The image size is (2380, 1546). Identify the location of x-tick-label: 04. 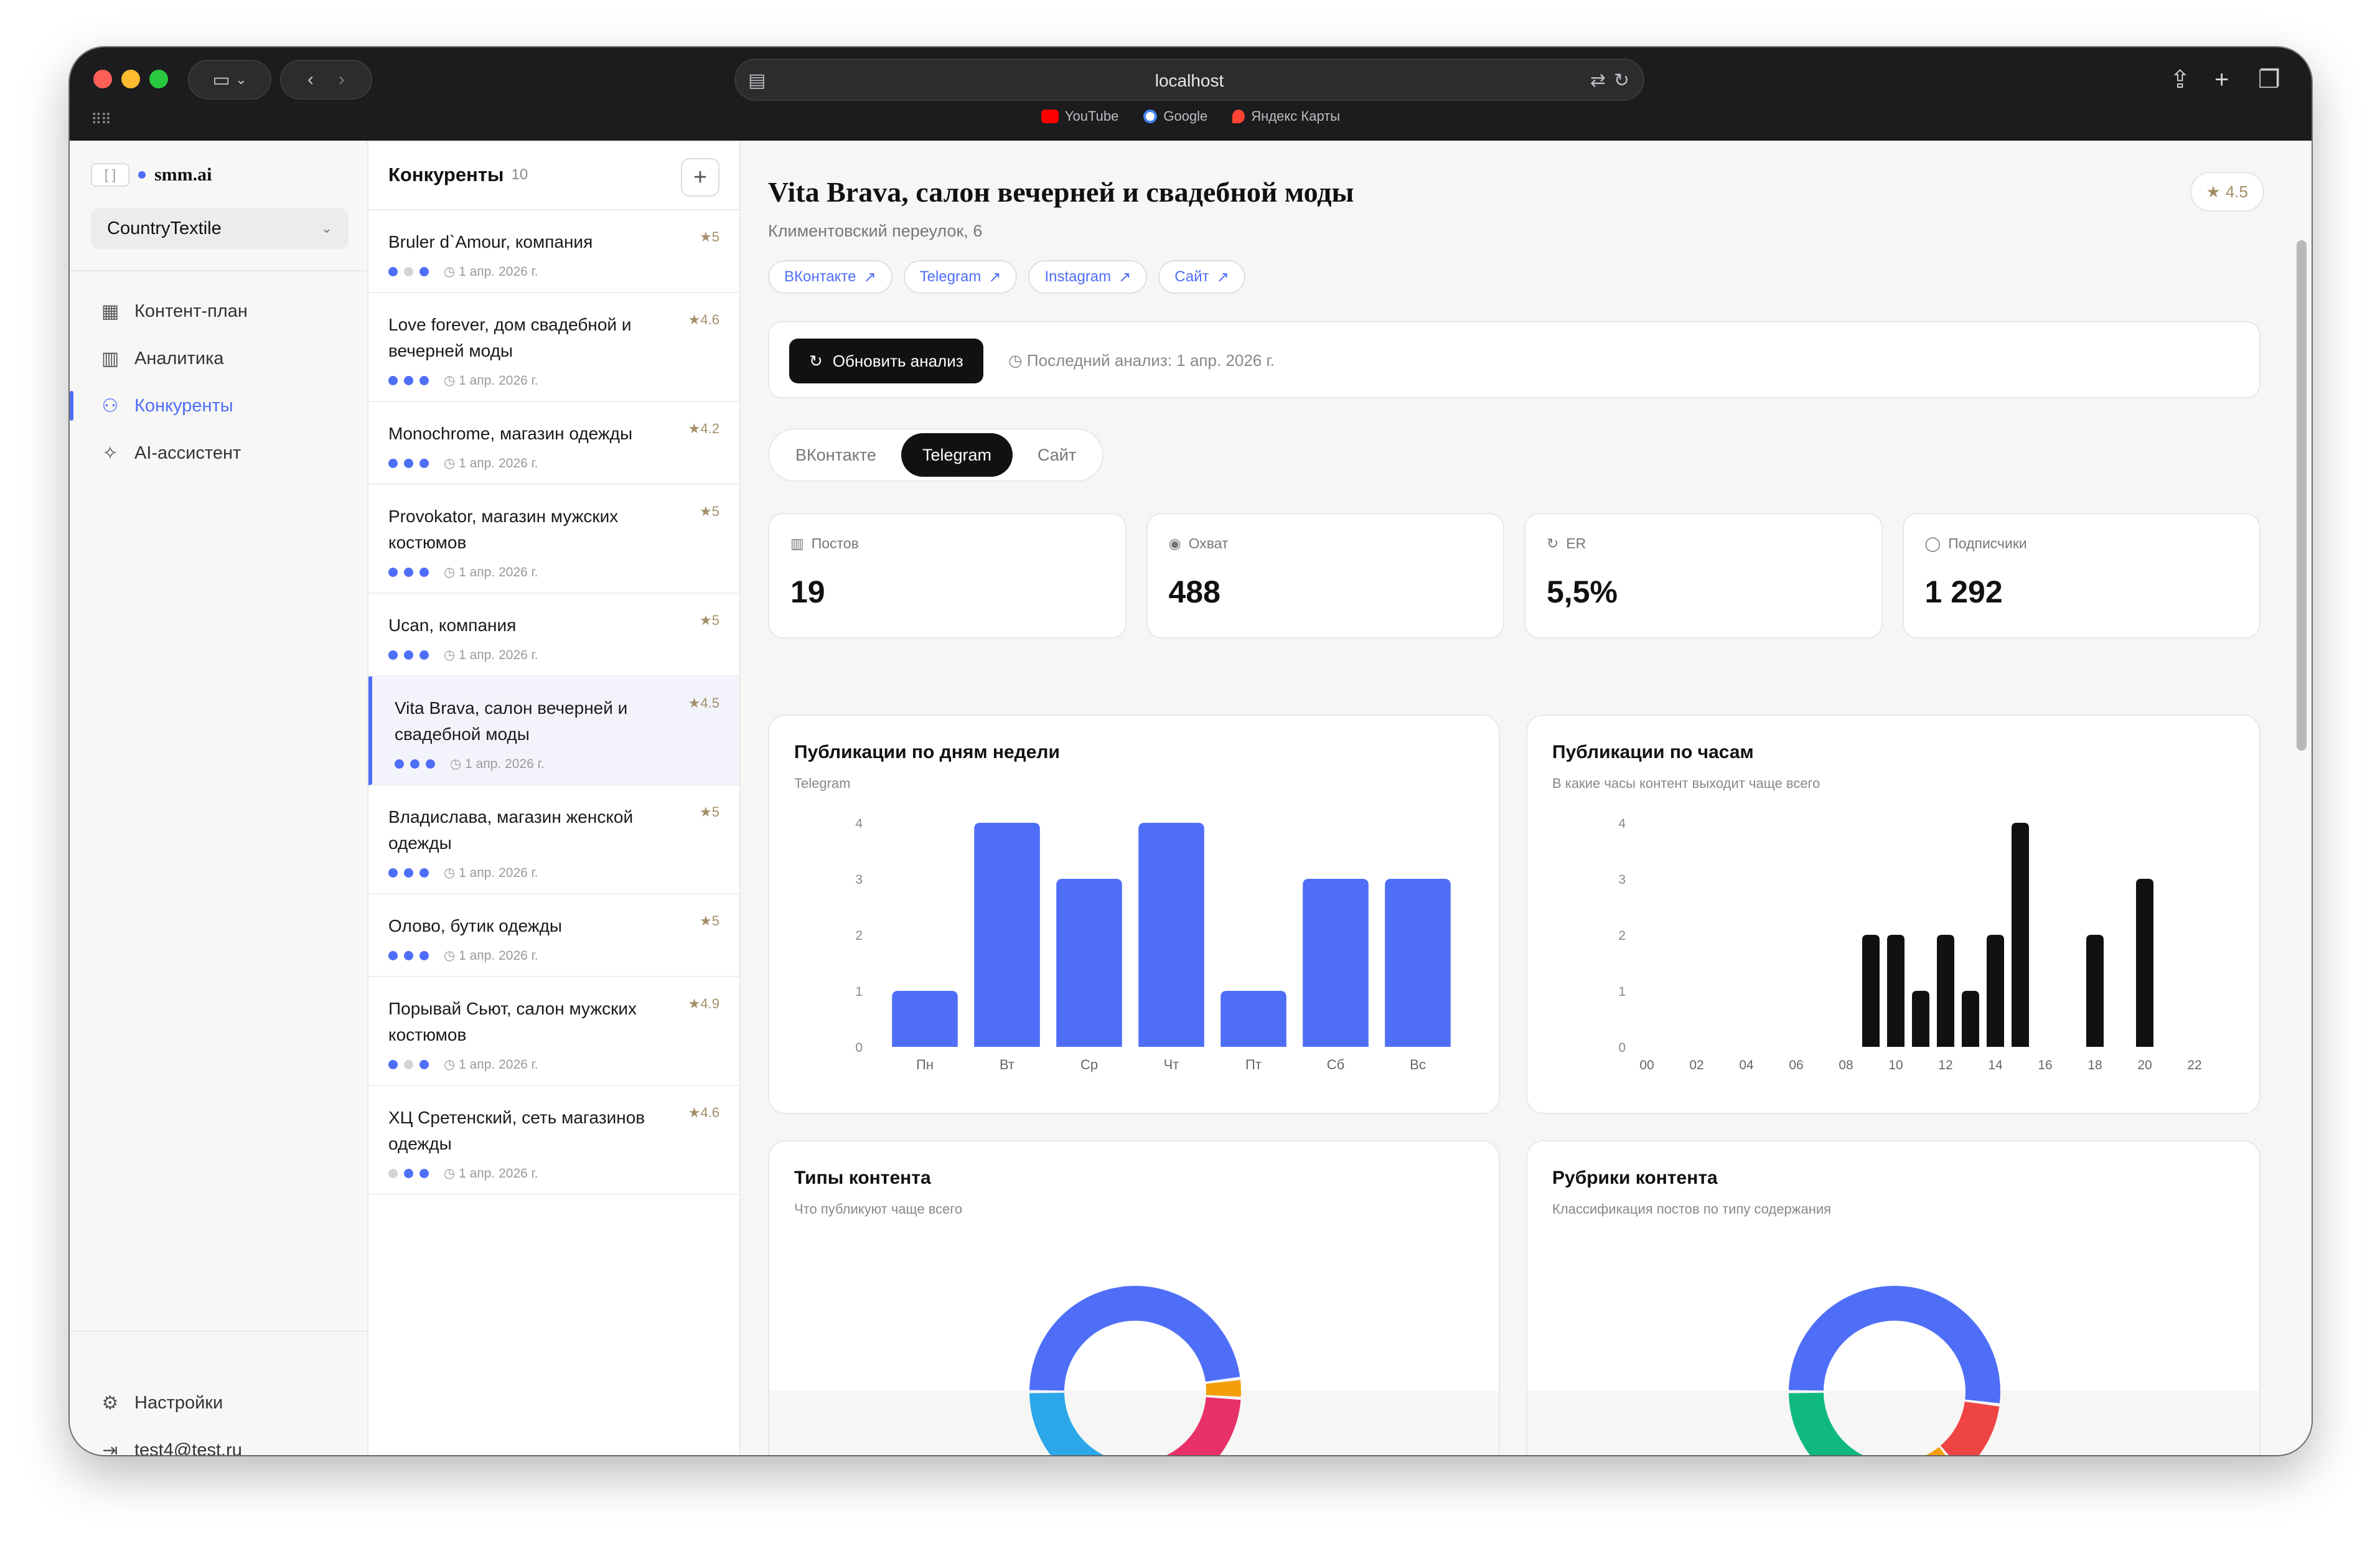
(1747, 1065).